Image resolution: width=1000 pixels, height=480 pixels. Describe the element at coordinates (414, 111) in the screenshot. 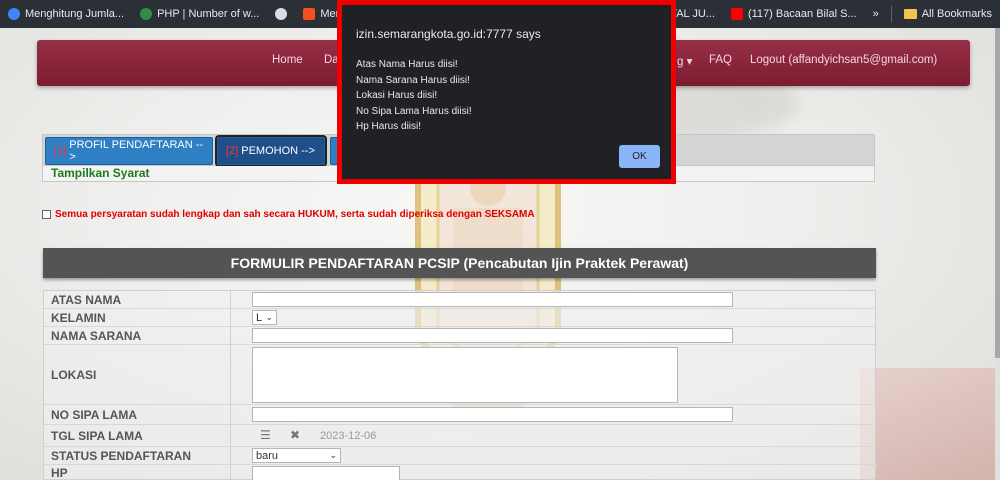

I see `alert-message: No Sipa Lama Harus diisi!` at that location.